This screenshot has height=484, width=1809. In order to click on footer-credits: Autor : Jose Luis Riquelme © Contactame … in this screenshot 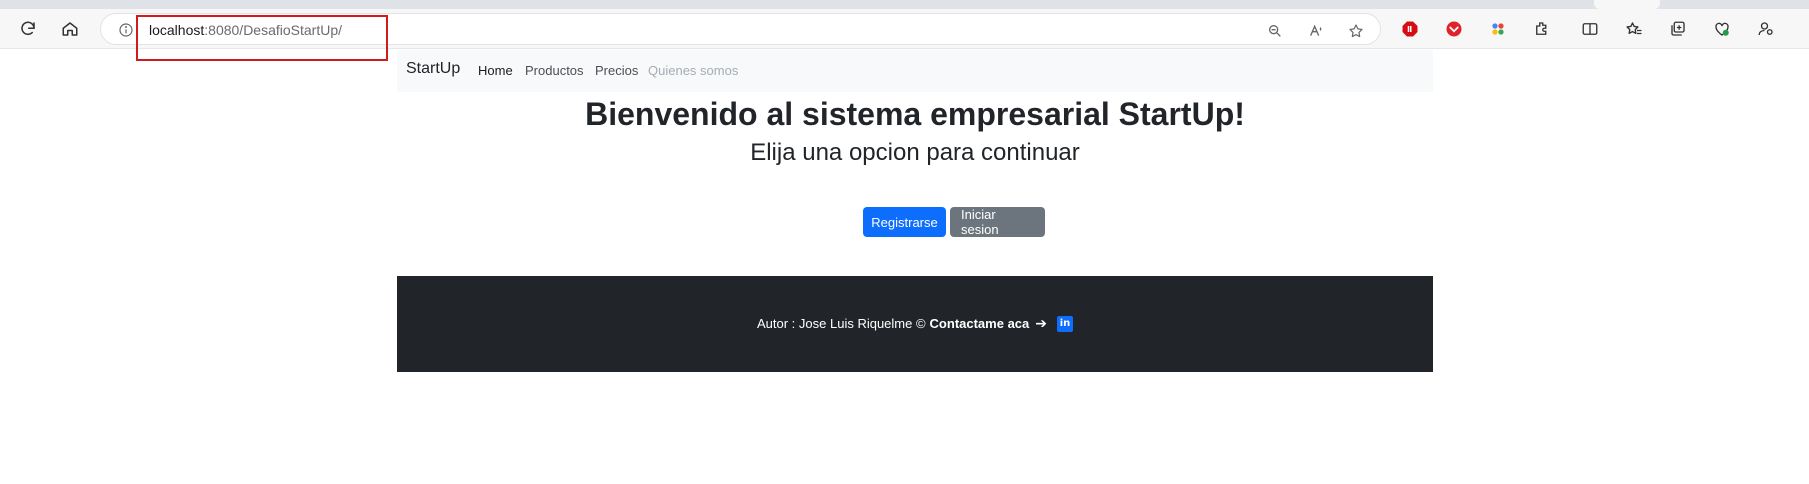, I will do `click(915, 323)`.